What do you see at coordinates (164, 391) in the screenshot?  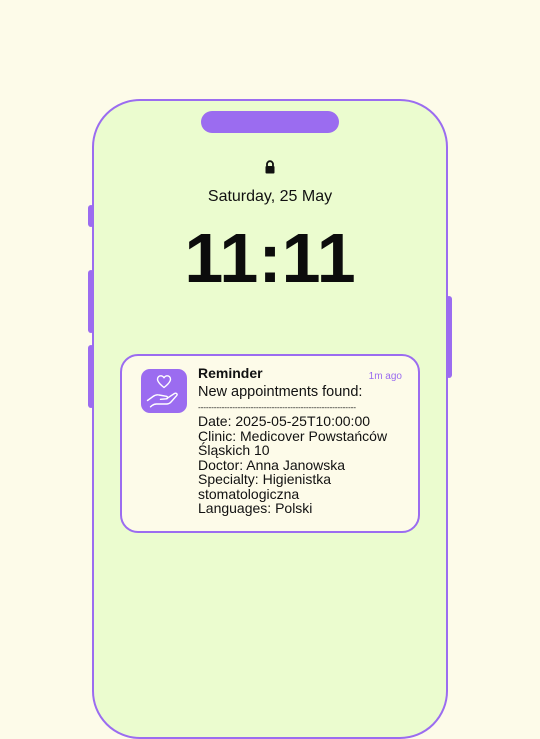 I see `heart-hand-icon` at bounding box center [164, 391].